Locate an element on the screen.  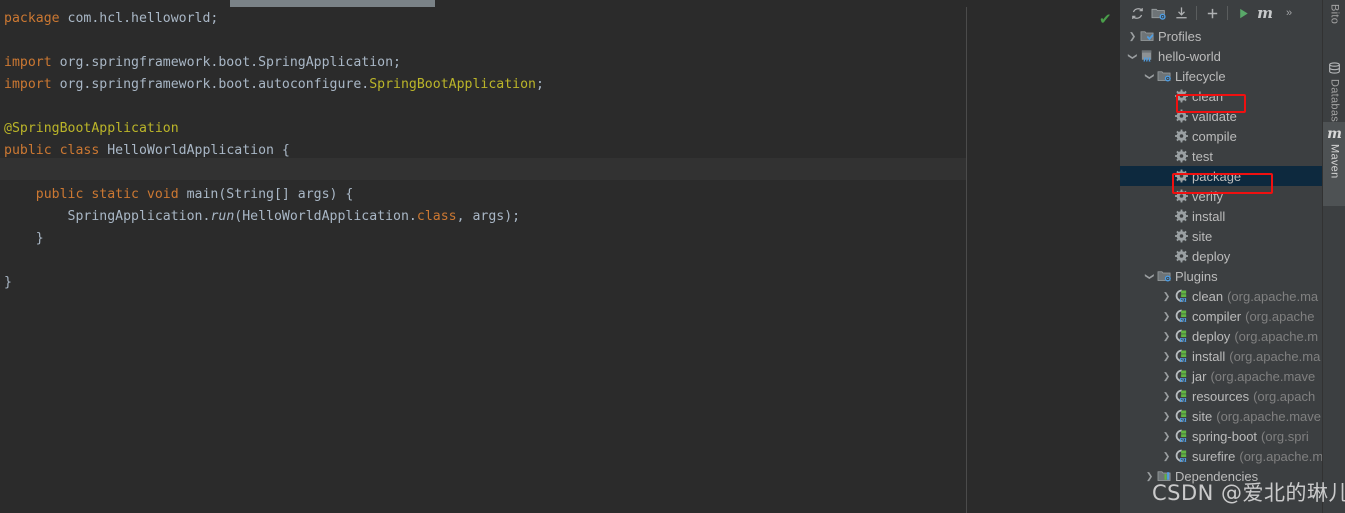
tree-row-site: · site is located at coordinates (1221, 236).